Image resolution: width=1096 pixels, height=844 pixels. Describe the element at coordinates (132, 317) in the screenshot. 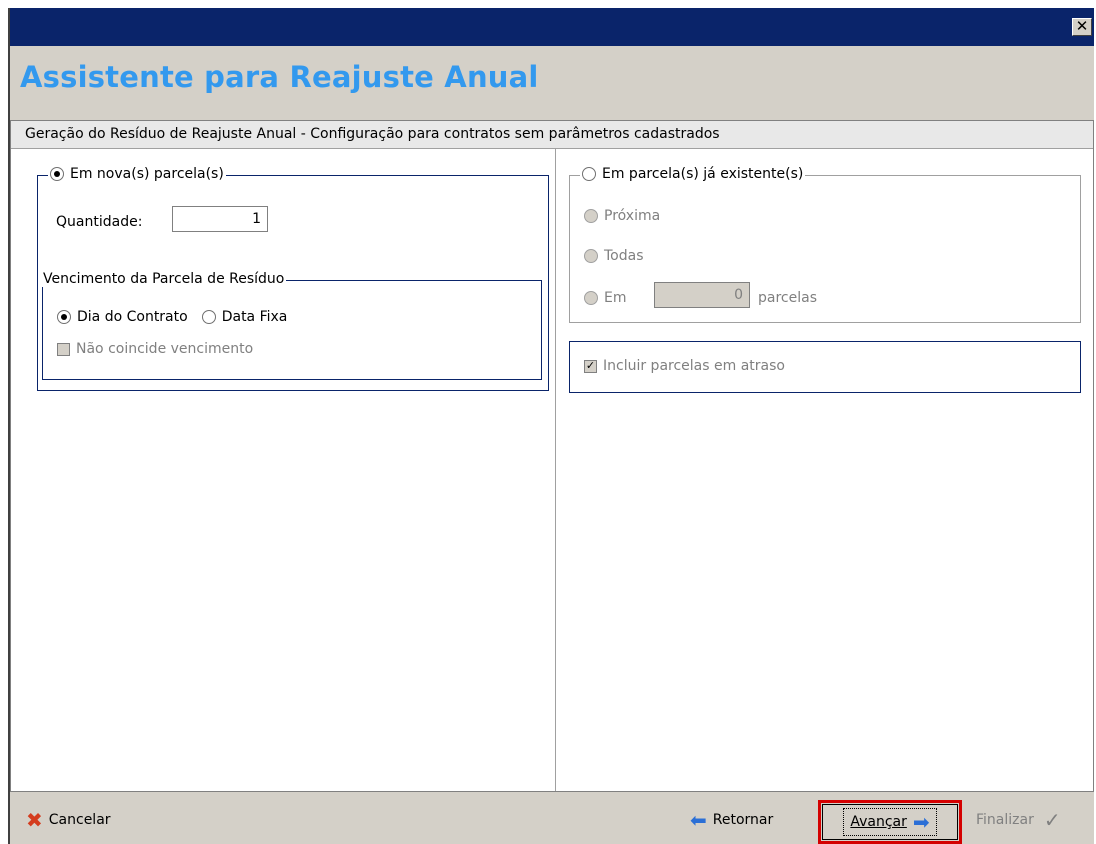

I see `contract-day-label: Dia do Contrato` at that location.